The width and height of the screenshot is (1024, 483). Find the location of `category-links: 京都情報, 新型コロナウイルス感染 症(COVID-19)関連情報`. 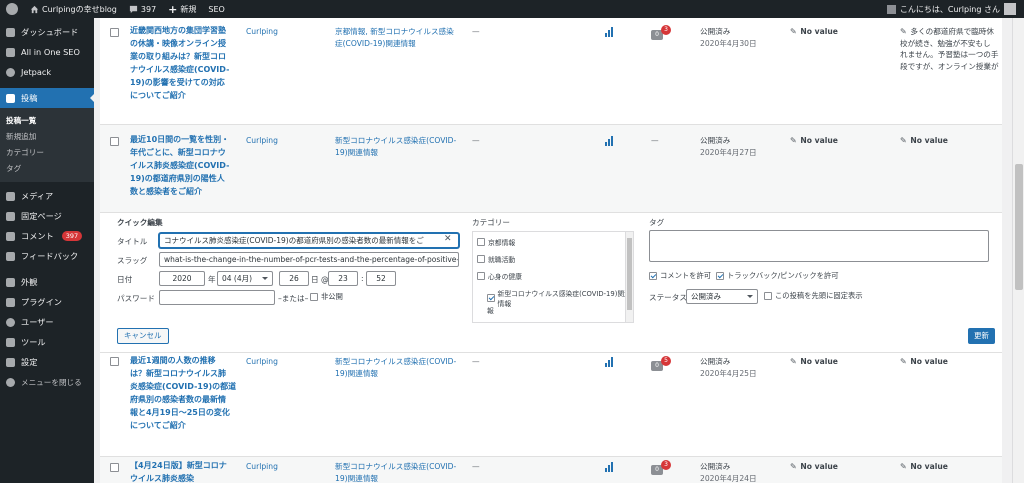

category-links: 京都情報, 新型コロナウイルス感染 症(COVID-19)関連情報 is located at coordinates (394, 37).